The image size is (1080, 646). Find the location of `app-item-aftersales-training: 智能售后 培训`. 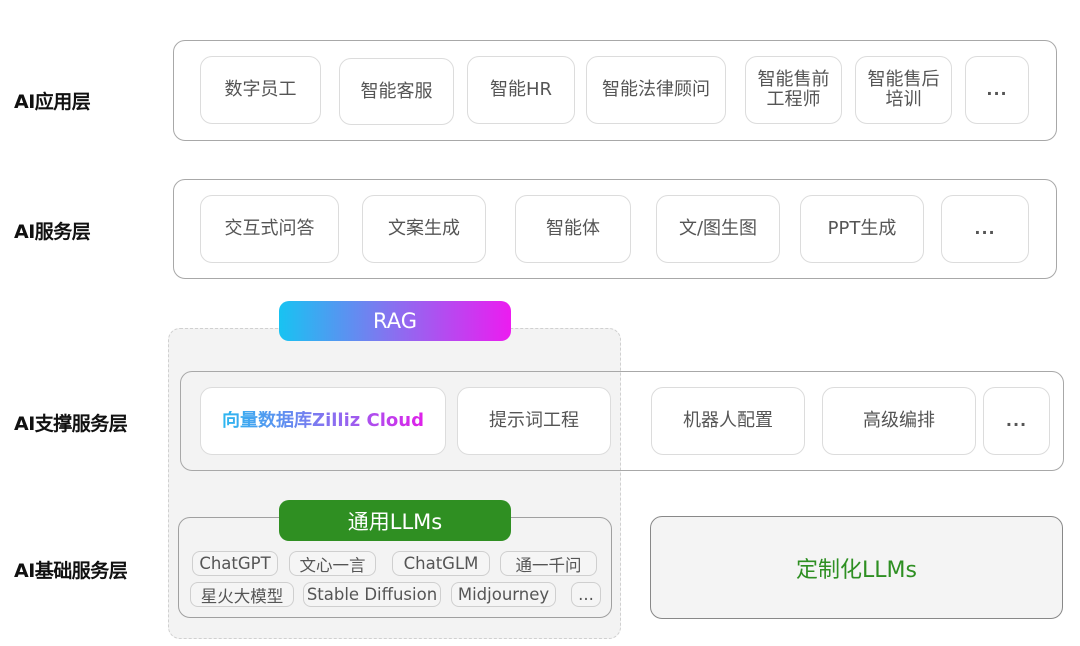

app-item-aftersales-training: 智能售后 培训 is located at coordinates (903, 90).